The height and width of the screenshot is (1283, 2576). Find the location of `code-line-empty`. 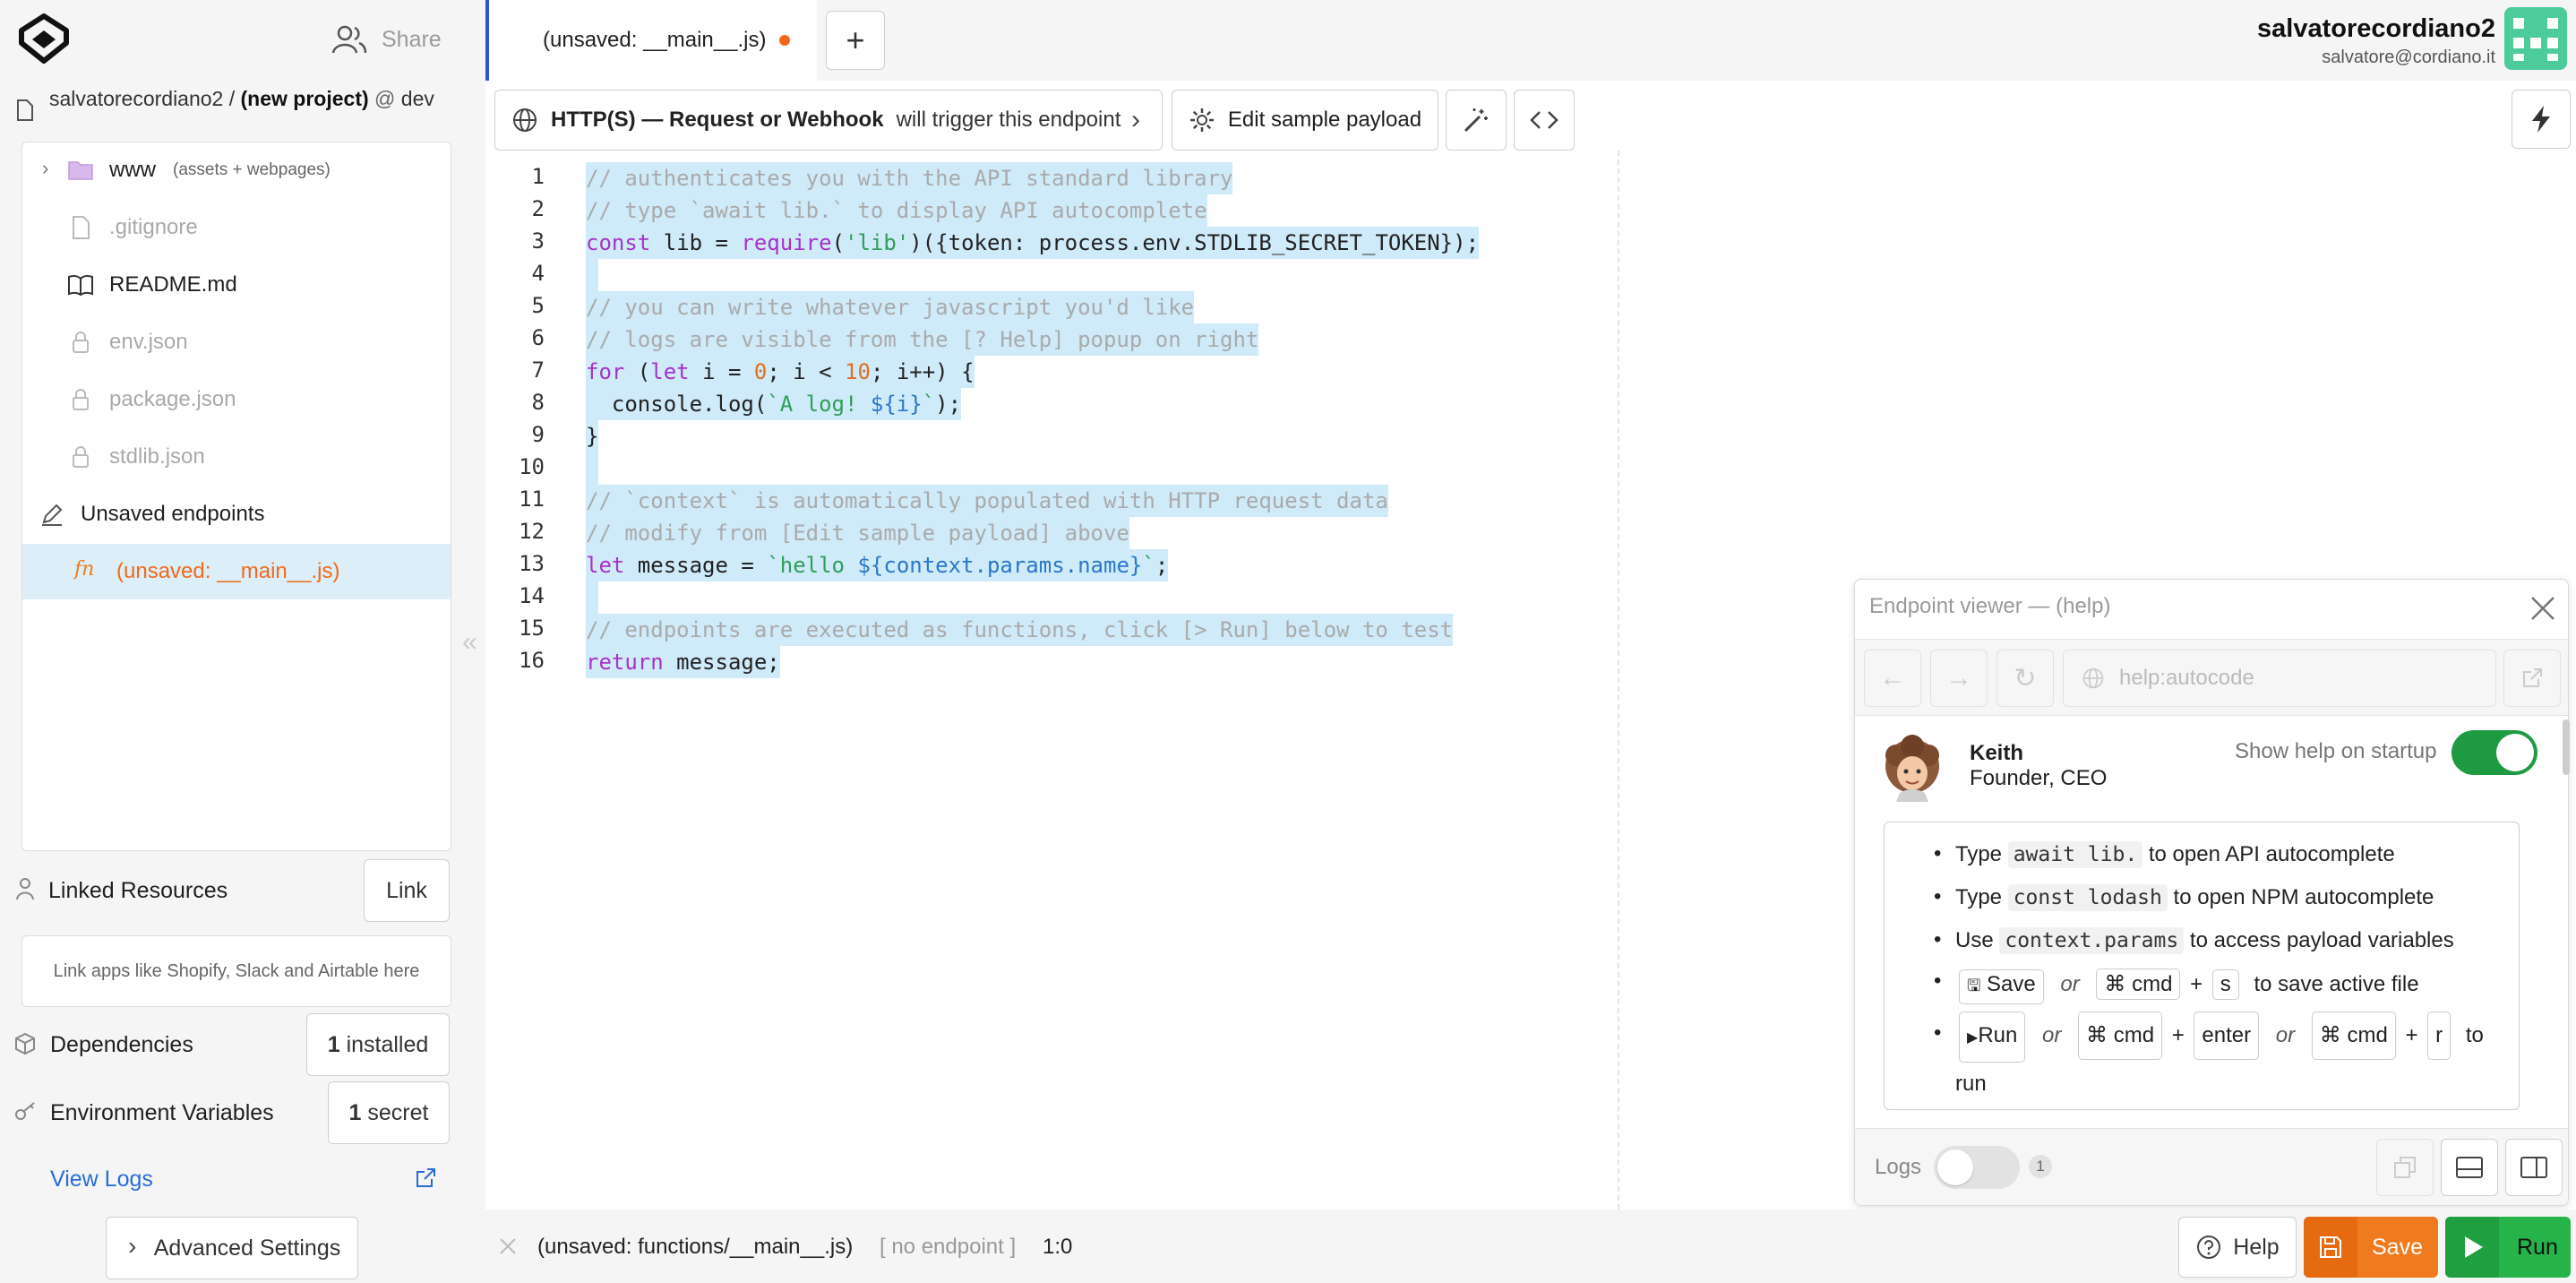

code-line-empty is located at coordinates (592, 597).